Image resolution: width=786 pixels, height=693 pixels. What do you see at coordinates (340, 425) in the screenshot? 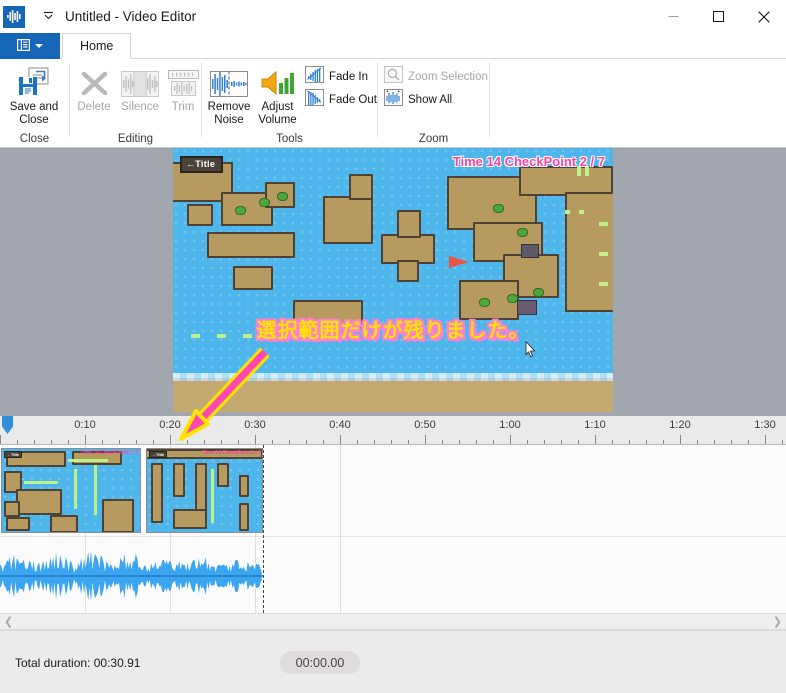
I see `ruler-label: 0:40` at bounding box center [340, 425].